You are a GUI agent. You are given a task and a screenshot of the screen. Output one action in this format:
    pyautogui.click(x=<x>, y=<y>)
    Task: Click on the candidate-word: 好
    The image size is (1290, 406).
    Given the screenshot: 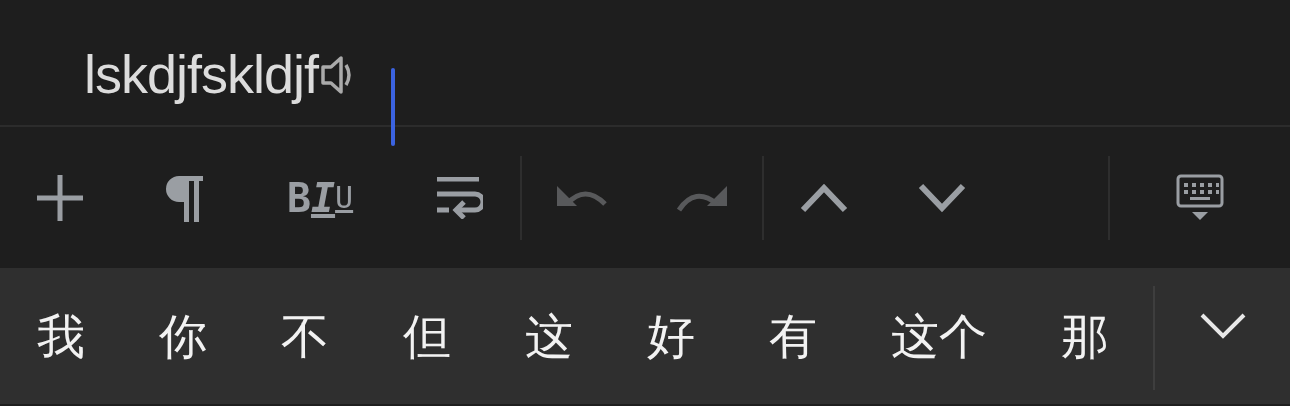 What is the action you would take?
    pyautogui.click(x=671, y=336)
    